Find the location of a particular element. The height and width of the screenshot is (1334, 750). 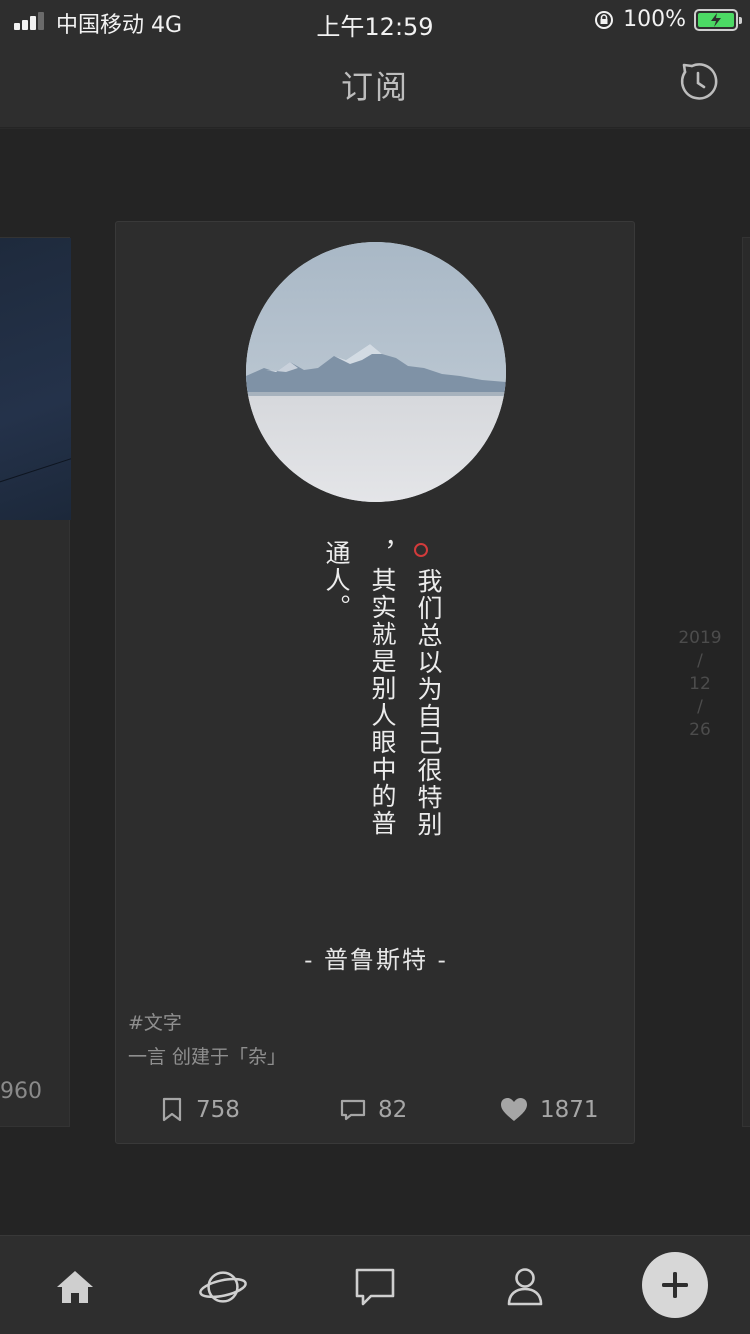

comment-button: 82 is located at coordinates (373, 1110).